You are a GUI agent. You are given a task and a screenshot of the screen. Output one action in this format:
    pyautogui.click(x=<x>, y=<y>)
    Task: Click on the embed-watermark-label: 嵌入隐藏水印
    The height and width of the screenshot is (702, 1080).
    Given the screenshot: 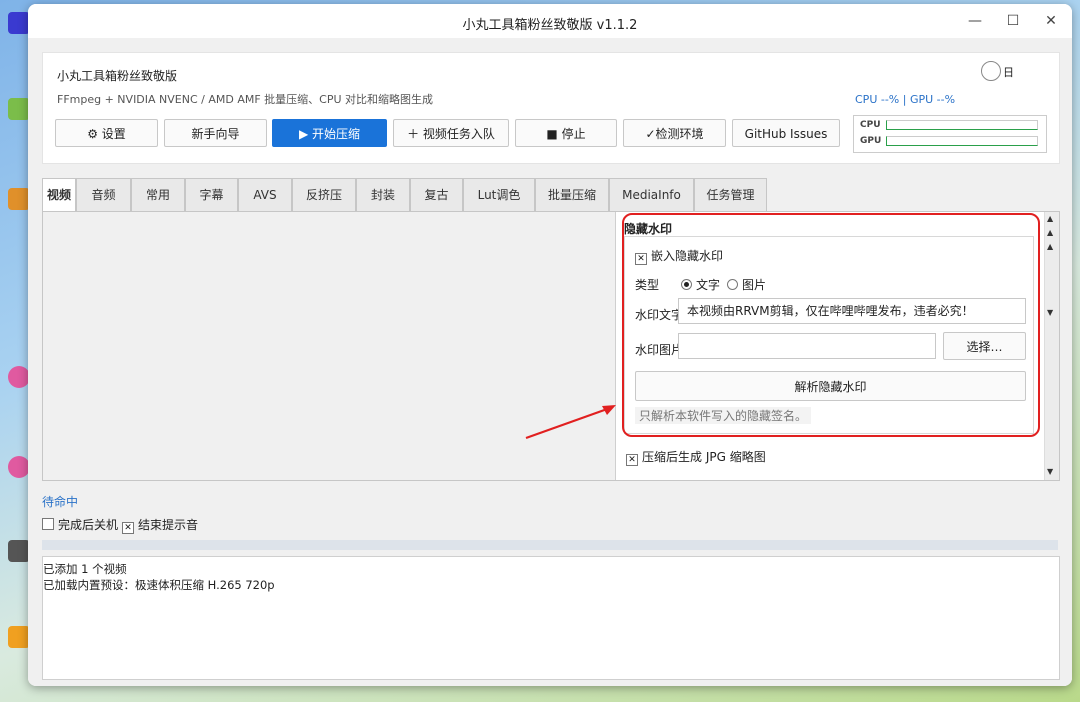 What is the action you would take?
    pyautogui.click(x=687, y=256)
    